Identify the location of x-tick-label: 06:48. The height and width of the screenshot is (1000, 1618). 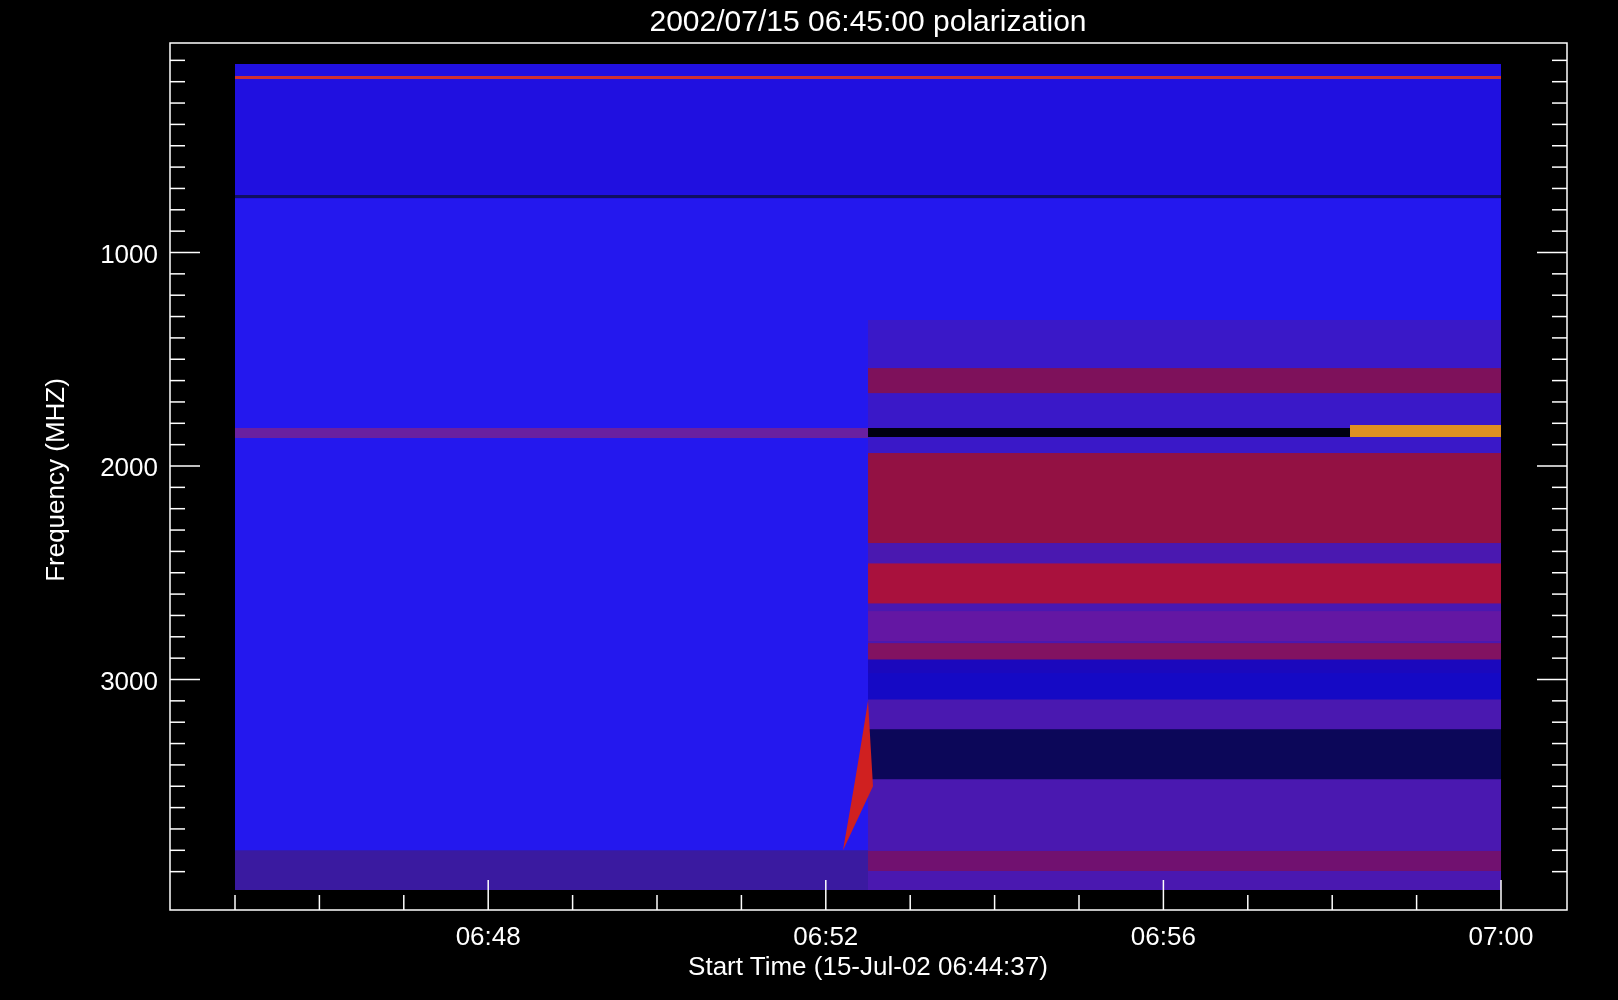
(488, 936).